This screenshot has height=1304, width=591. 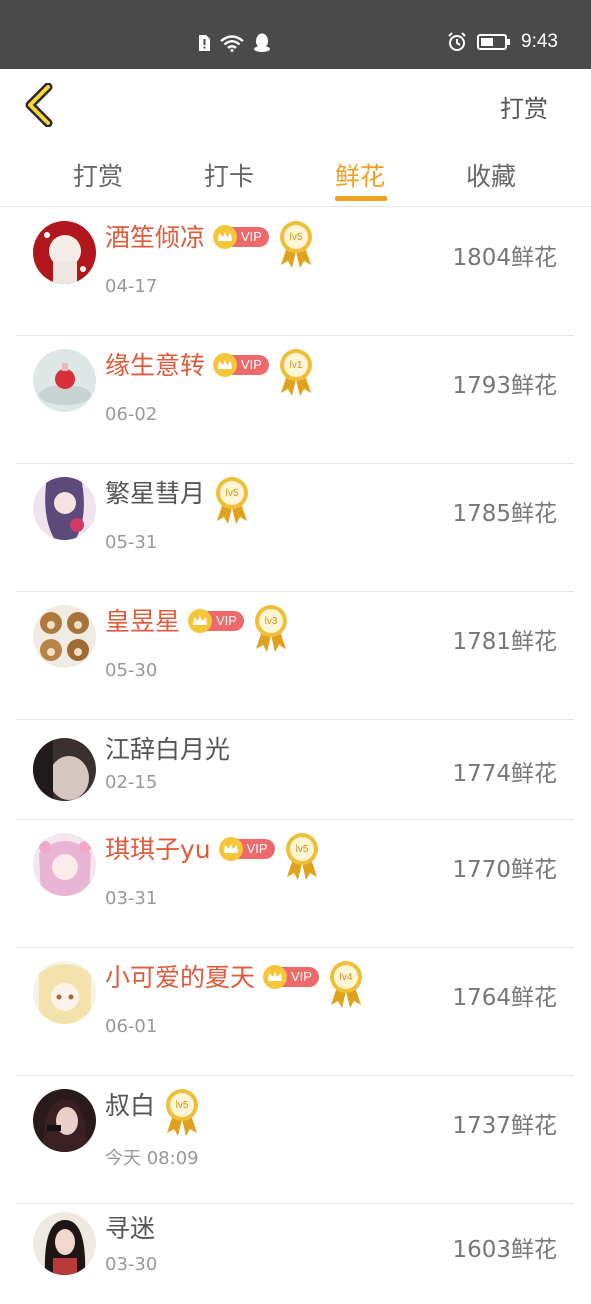 I want to click on name-line: 叔白 lv5, so click(x=153, y=1113).